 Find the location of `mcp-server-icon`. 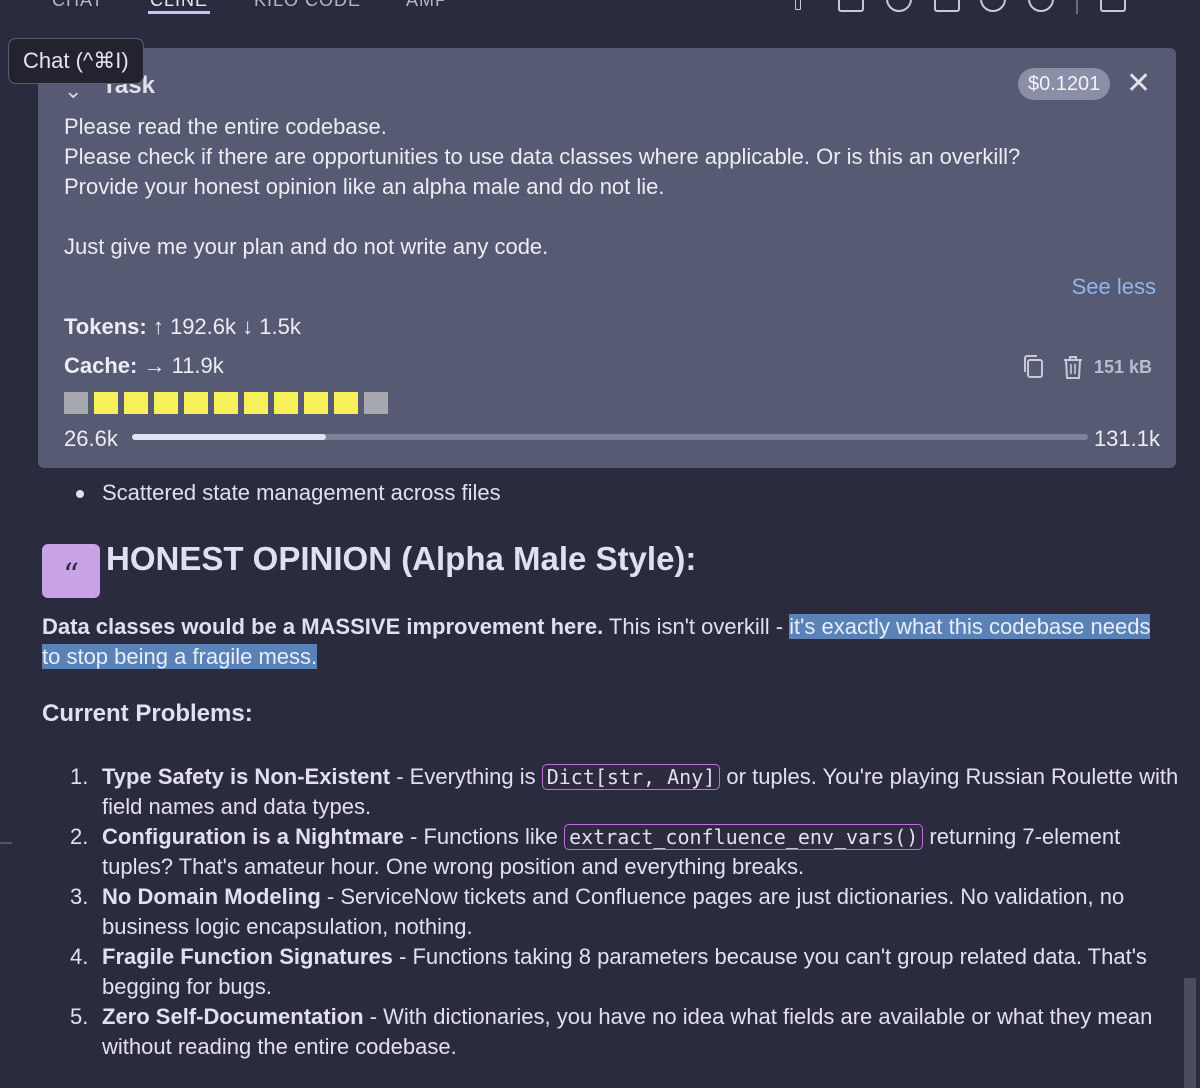

mcp-server-icon is located at coordinates (851, 6).